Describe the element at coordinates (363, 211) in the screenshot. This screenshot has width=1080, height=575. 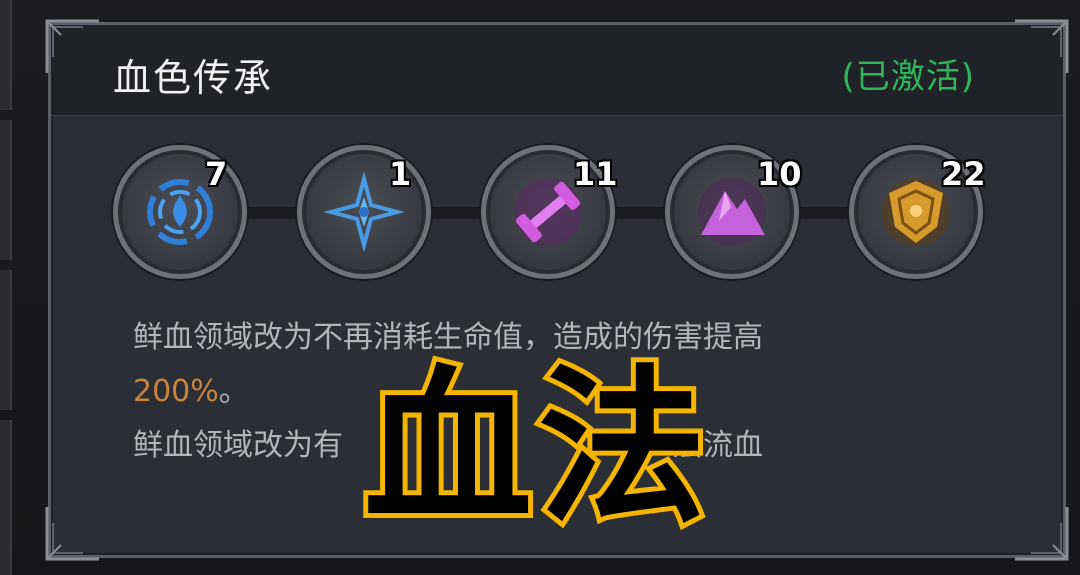
I see `rune-slot-2: 1` at that location.